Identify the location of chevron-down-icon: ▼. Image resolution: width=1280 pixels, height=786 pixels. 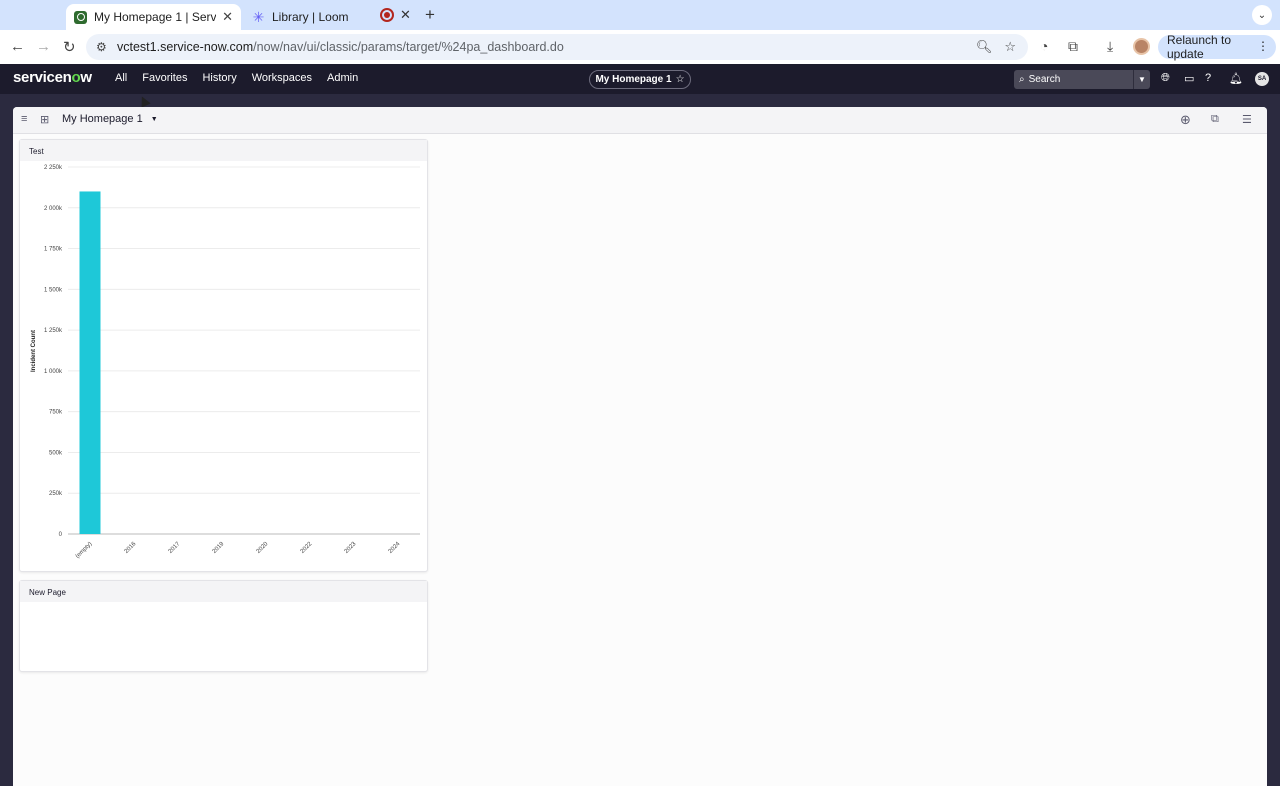
(154, 119).